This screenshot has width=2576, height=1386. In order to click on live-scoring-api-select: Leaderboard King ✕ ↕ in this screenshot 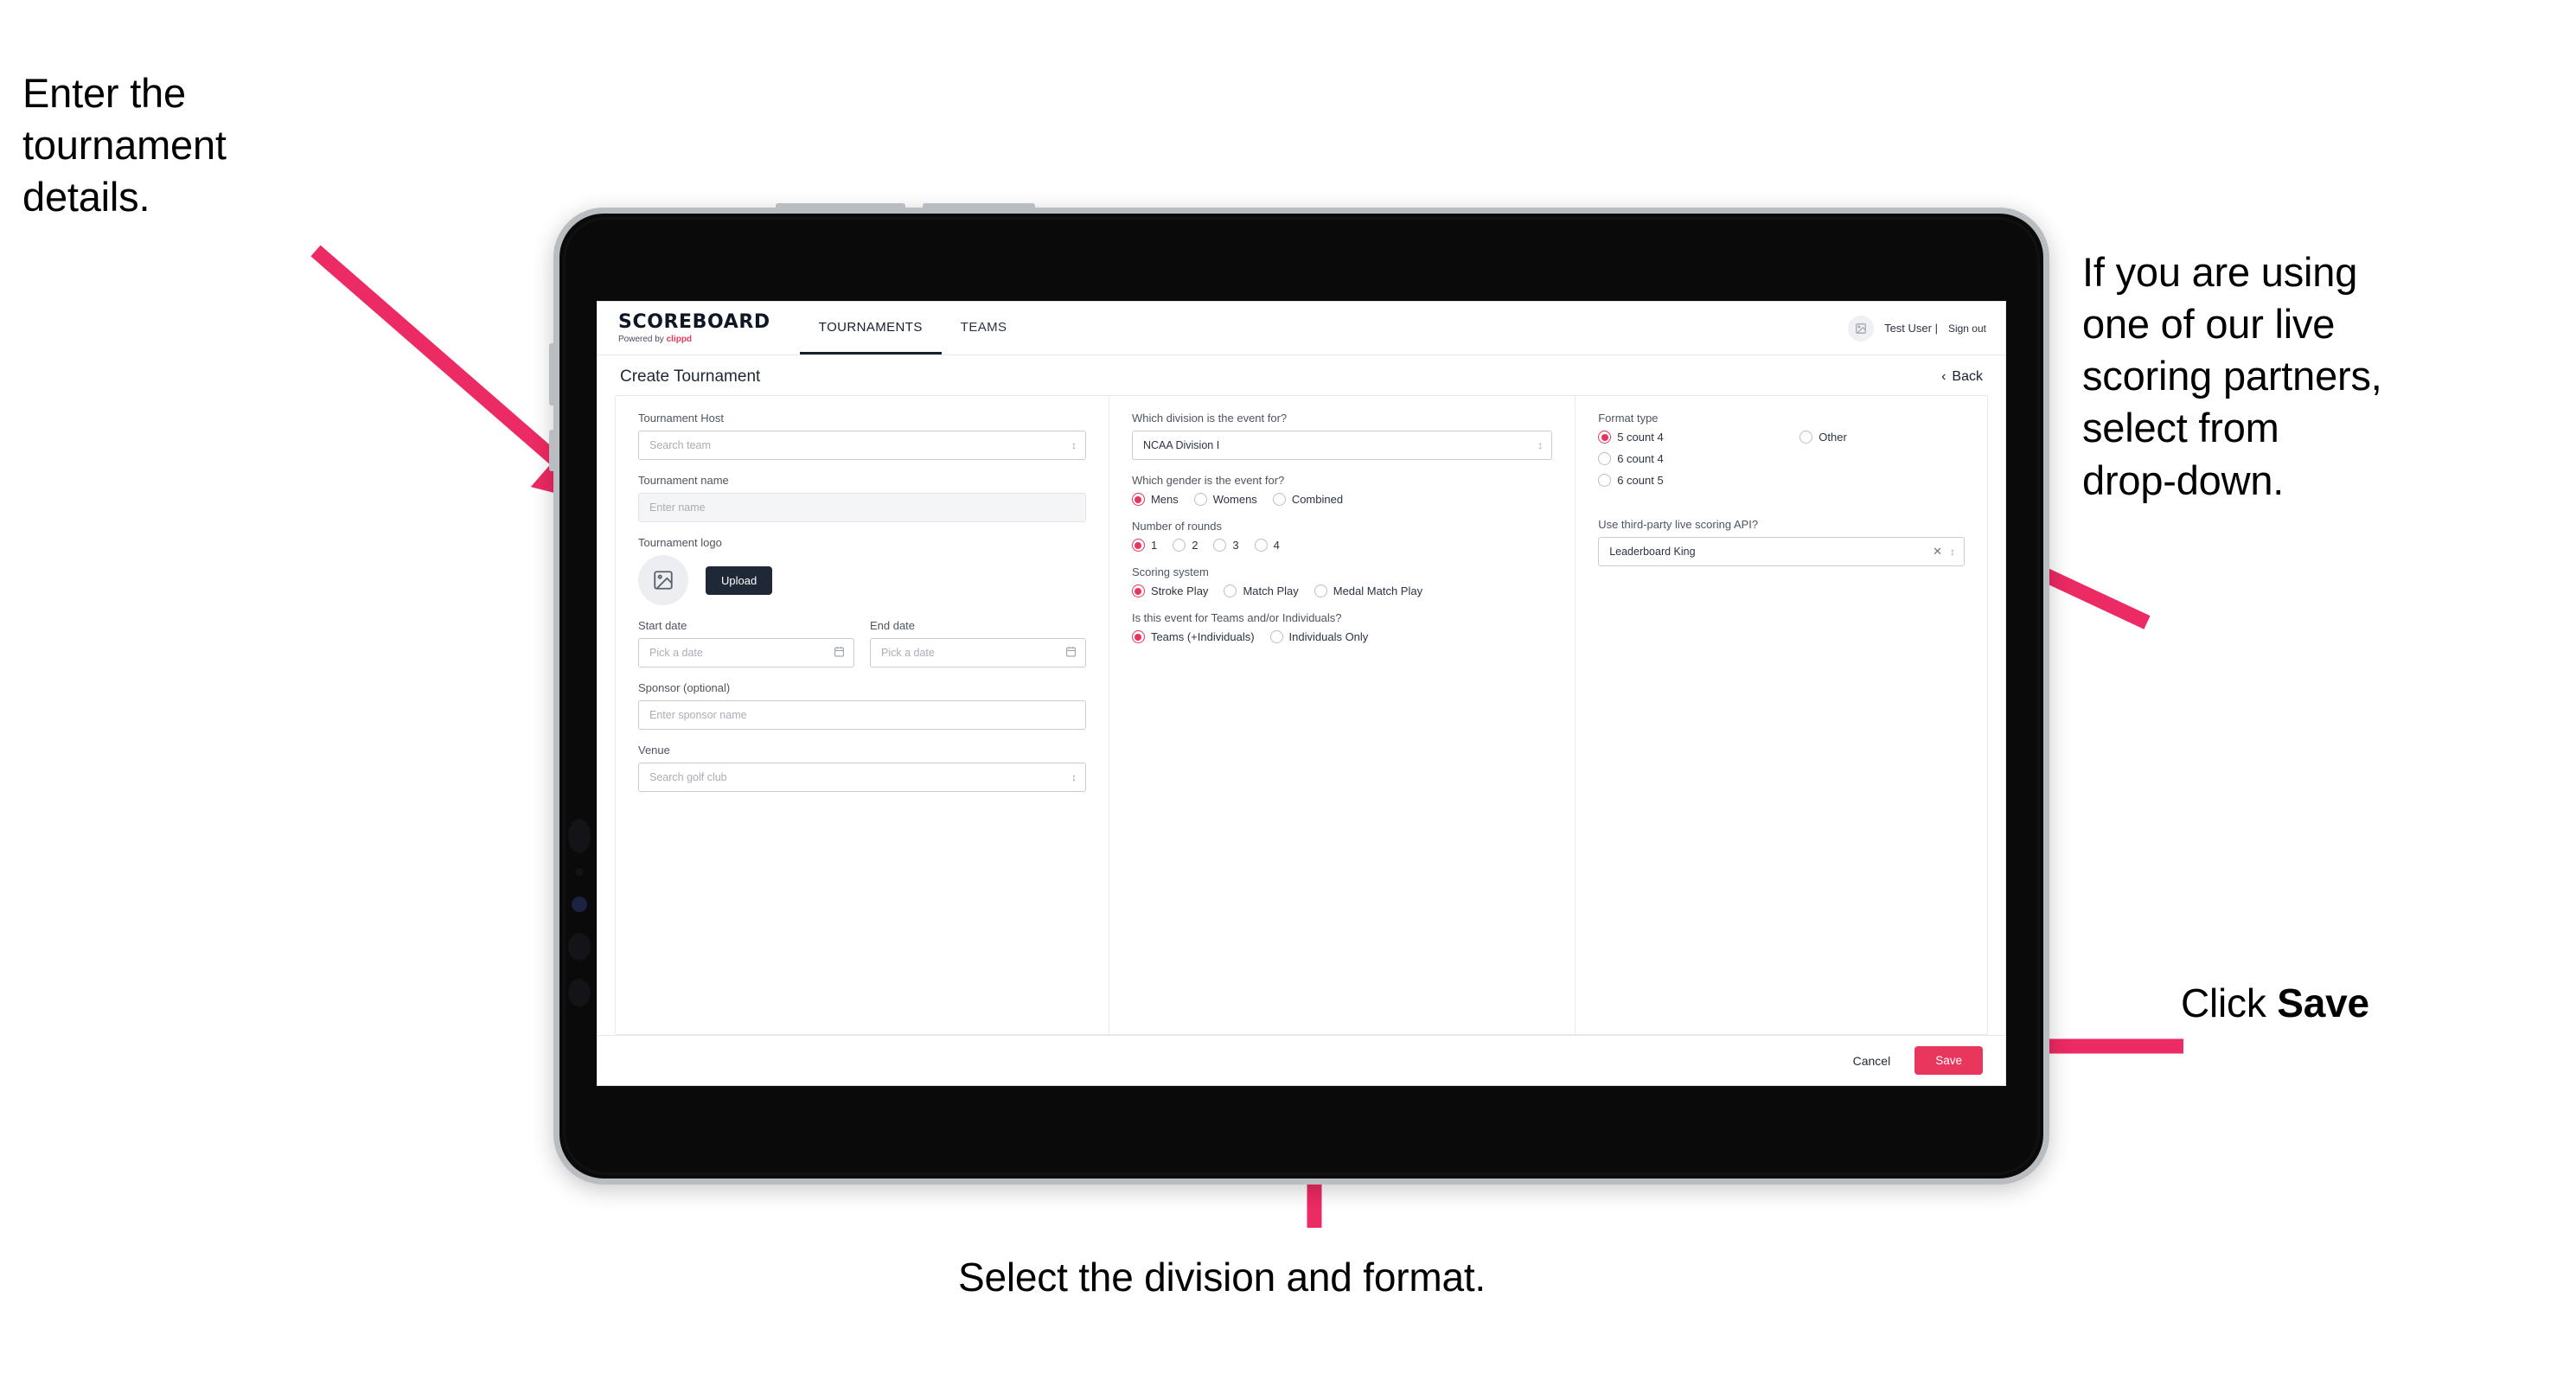, I will do `click(1782, 551)`.